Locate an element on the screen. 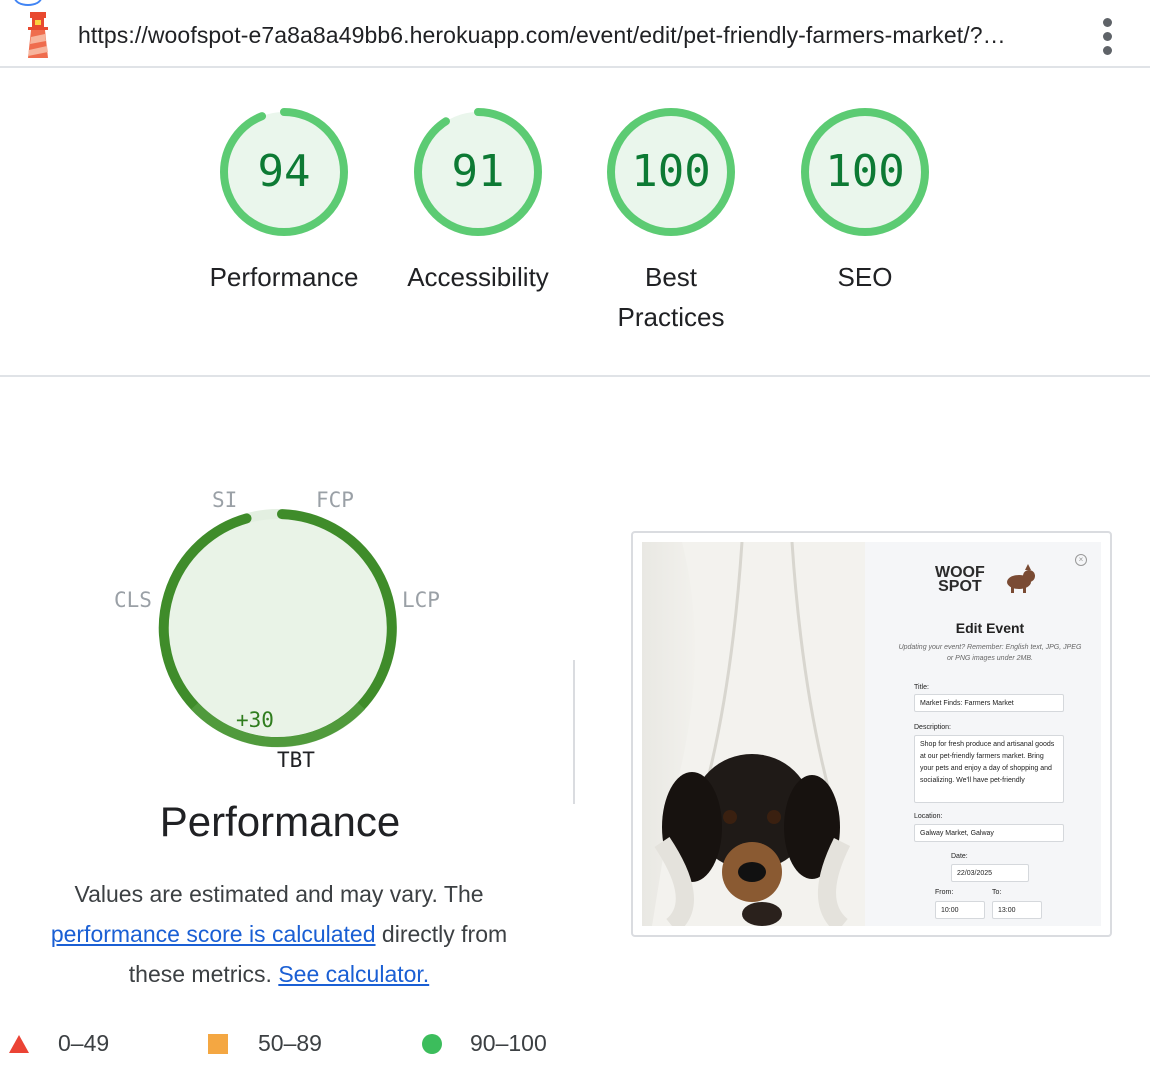 This screenshot has height=1078, width=1150. seo-score-gauge: 100 is located at coordinates (865, 172).